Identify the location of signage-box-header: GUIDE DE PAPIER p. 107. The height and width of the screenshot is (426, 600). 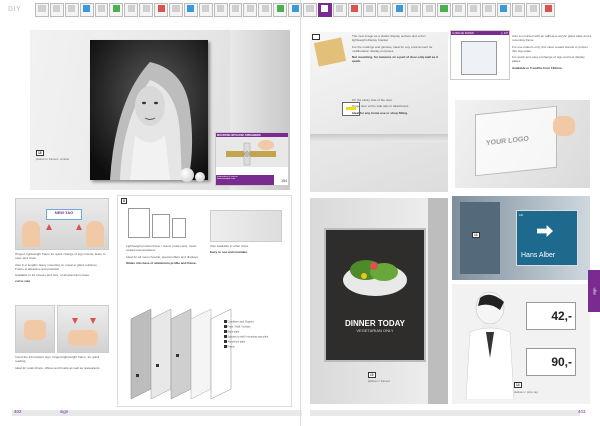
(480, 33).